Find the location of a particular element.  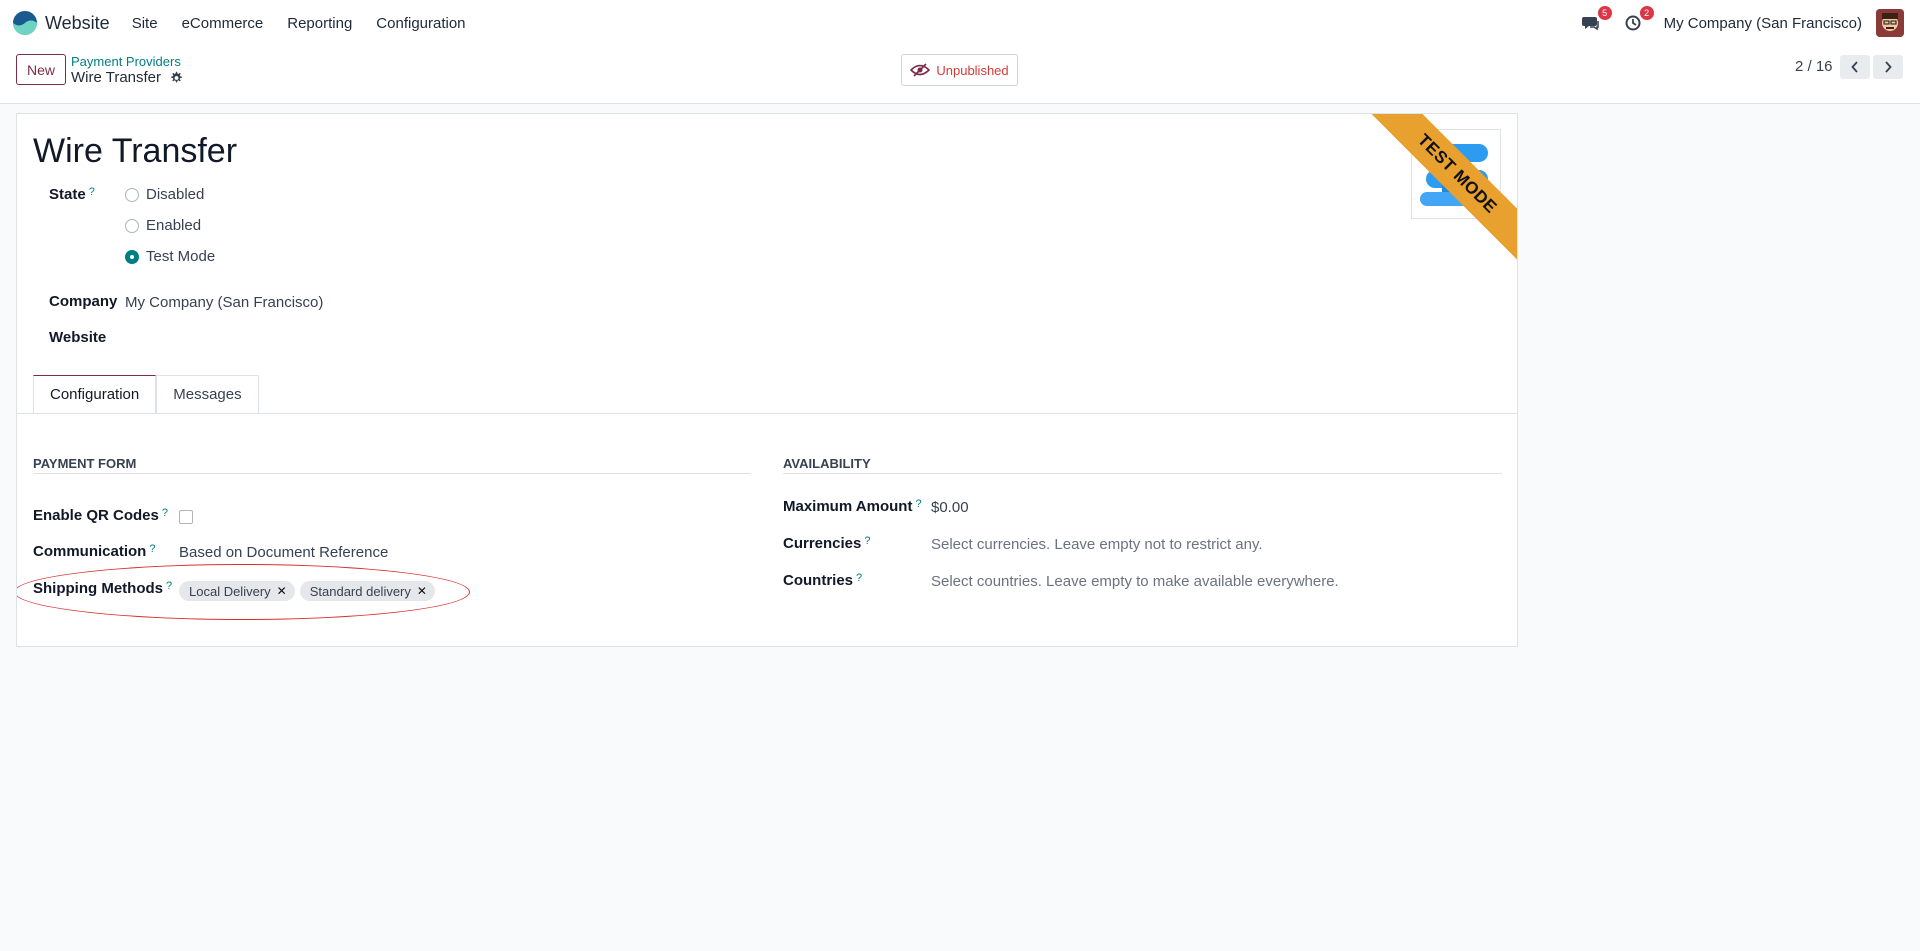

test-mode-ribbon: TEST MODE is located at coordinates (1442, 189).